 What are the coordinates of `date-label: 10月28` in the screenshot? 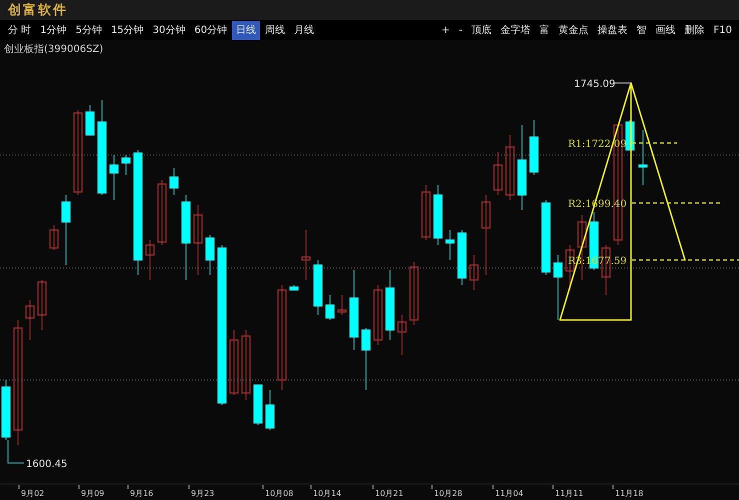 It's located at (448, 493).